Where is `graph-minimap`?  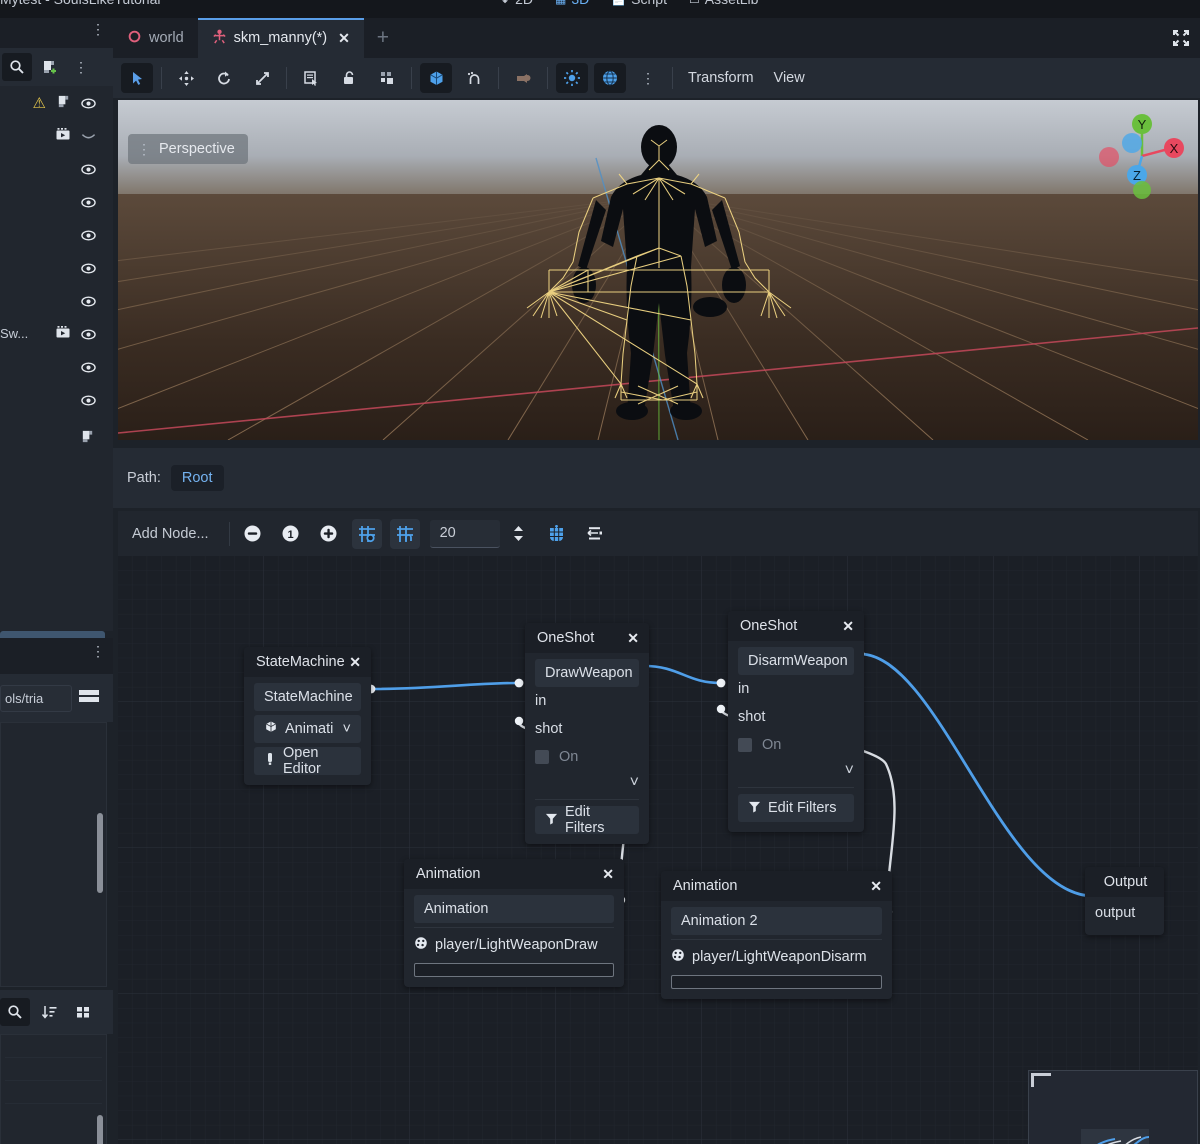
graph-minimap is located at coordinates (1113, 1107).